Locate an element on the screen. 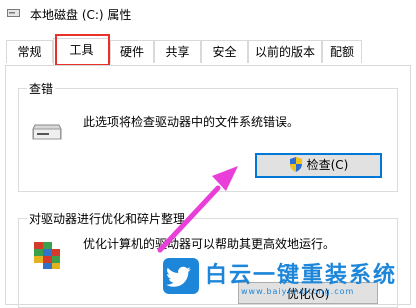 This screenshot has height=308, width=416. watermark: 白云一键重装系统 www.baiyunxitong.com is located at coordinates (289, 278).